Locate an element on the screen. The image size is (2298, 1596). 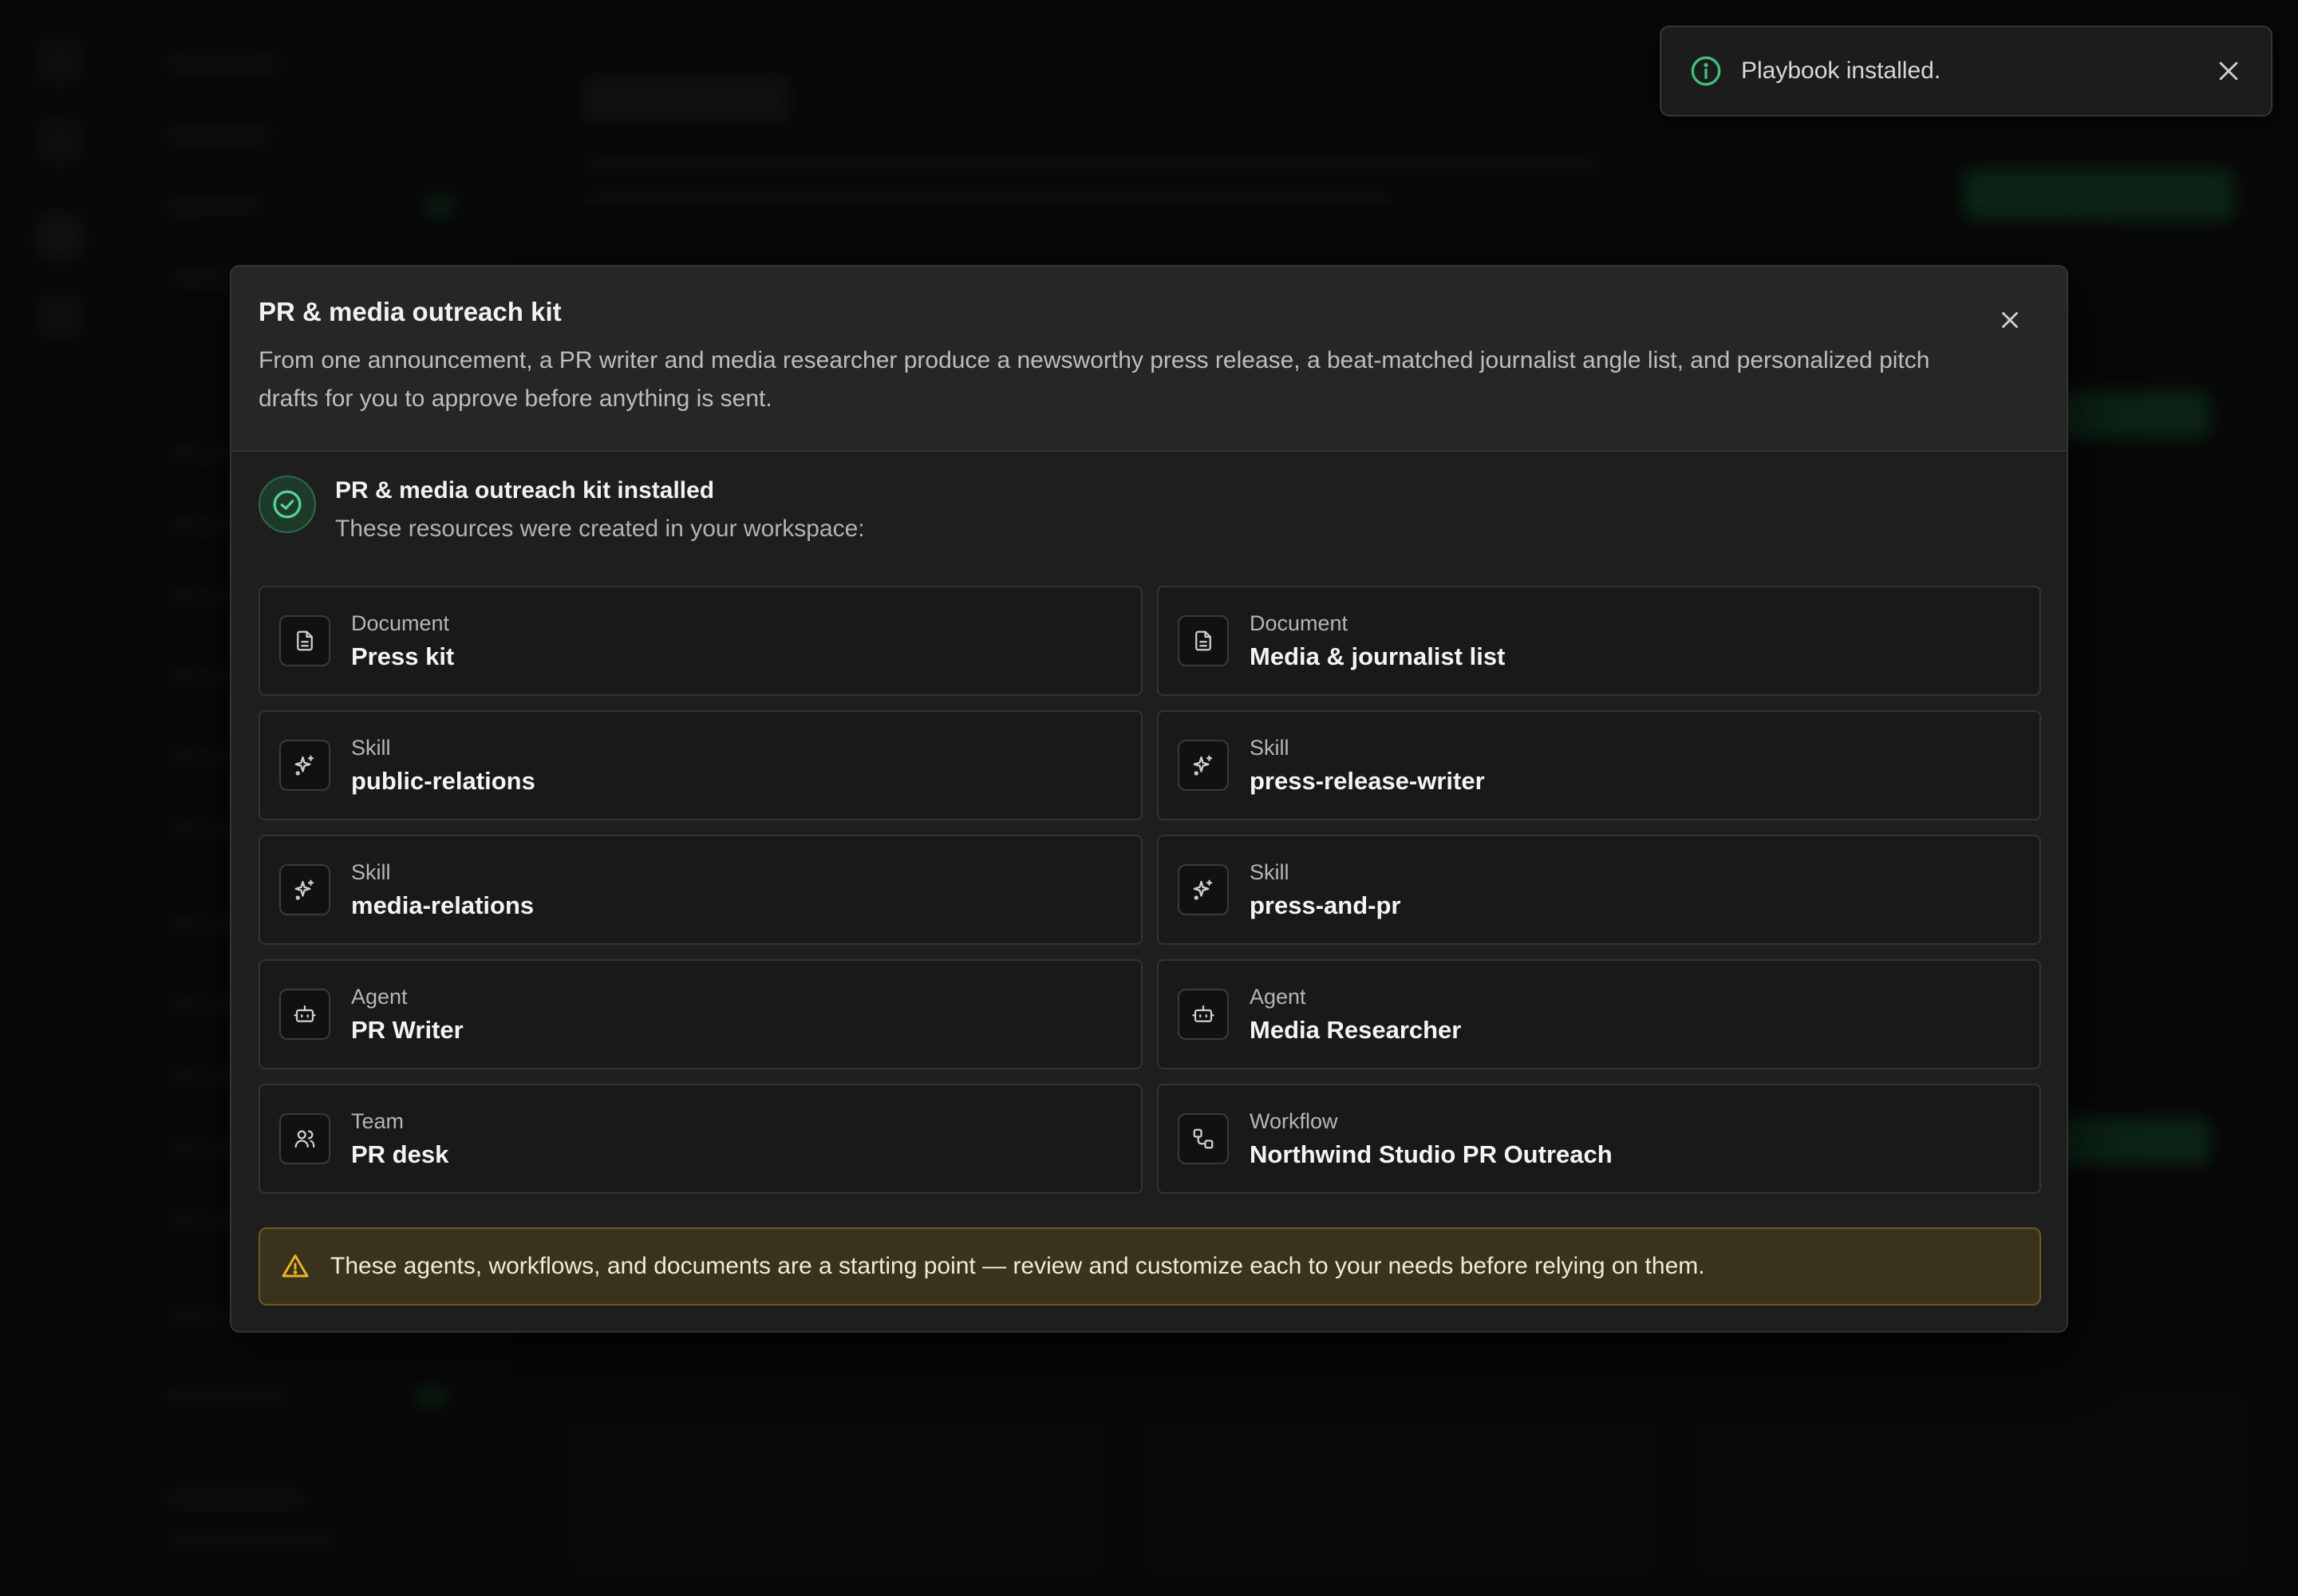
check-circle-icon is located at coordinates (288, 504).